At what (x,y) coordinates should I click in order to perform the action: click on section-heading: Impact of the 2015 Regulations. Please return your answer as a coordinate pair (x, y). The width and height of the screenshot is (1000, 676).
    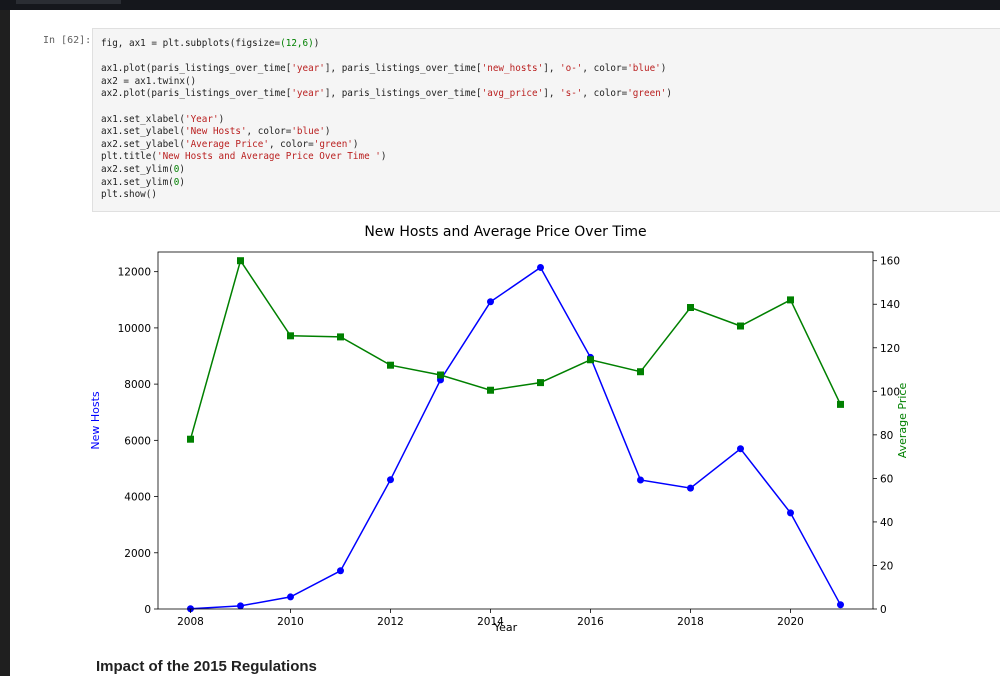
    Looking at the image, I should click on (206, 666).